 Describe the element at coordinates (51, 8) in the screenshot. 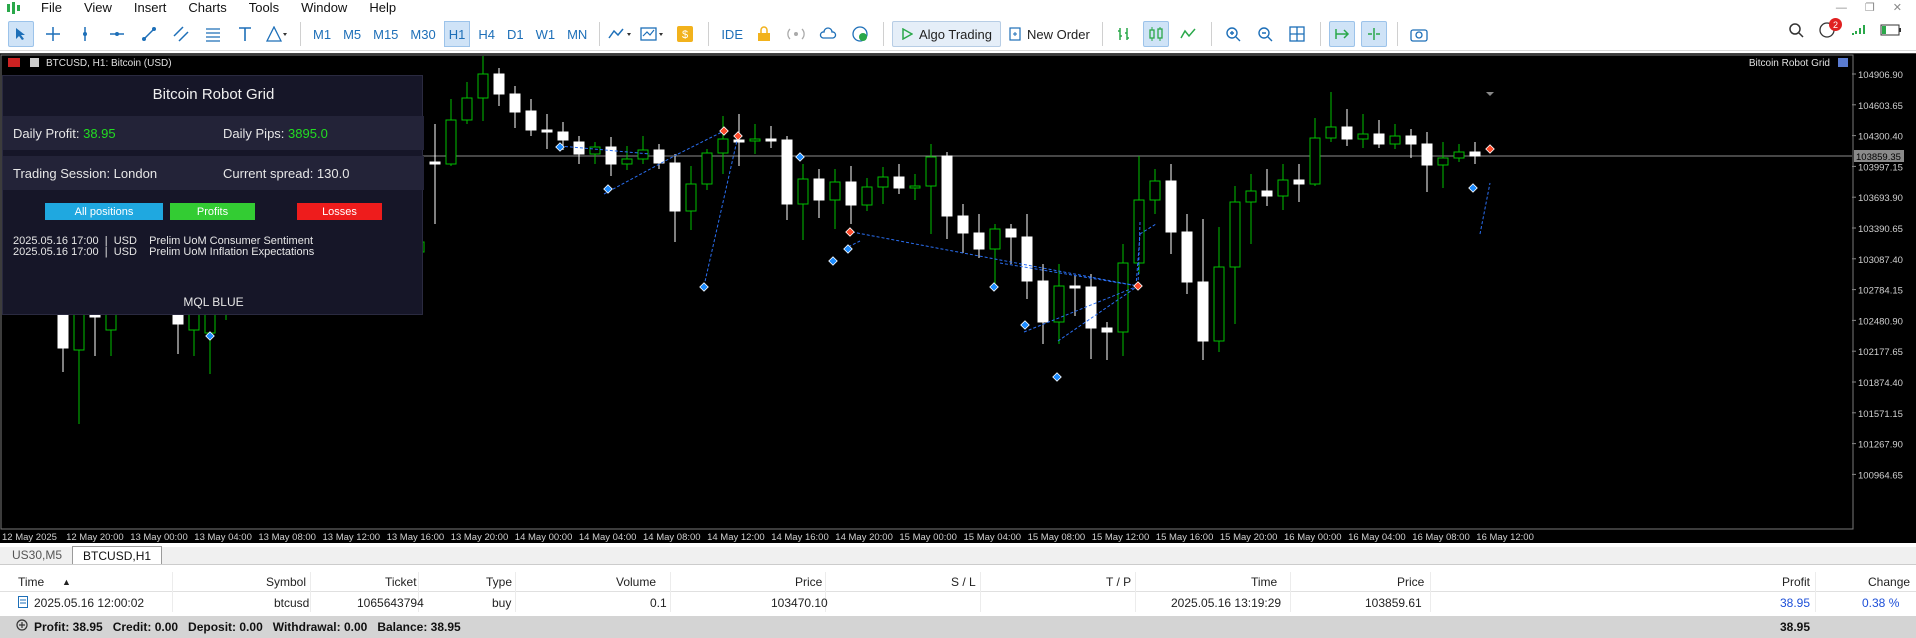

I see `menu-file: File` at that location.